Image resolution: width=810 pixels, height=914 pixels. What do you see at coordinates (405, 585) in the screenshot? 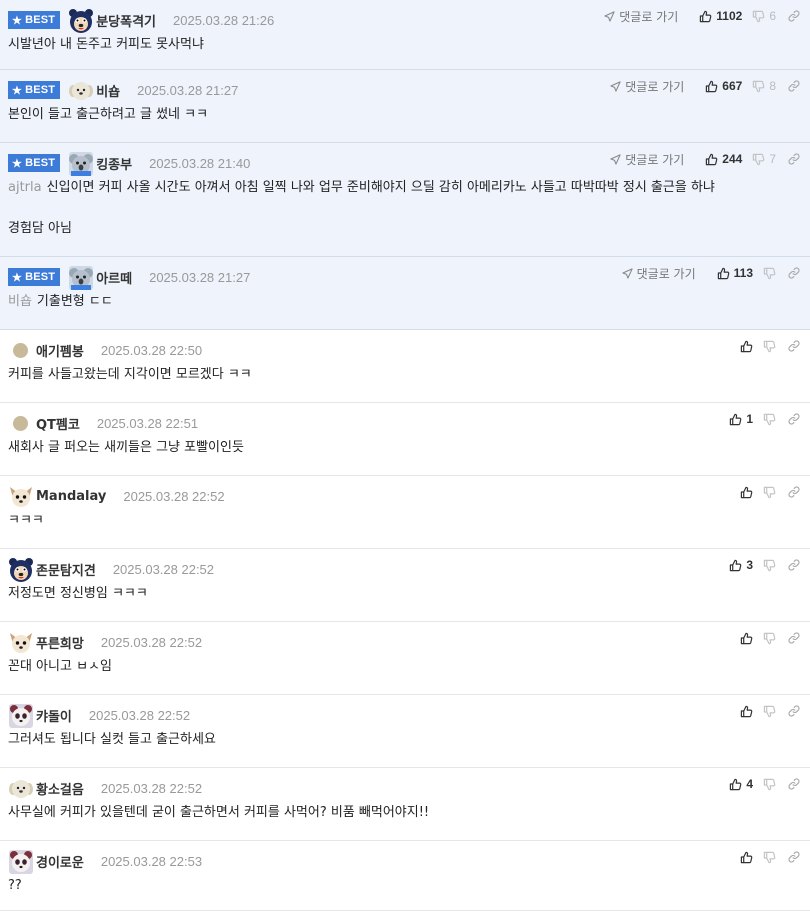
I see `comment-item: 존문탐지견 2025.03.28 22:52 3 저정도면 정신병임 ㅋㅋㅋ` at bounding box center [405, 585].